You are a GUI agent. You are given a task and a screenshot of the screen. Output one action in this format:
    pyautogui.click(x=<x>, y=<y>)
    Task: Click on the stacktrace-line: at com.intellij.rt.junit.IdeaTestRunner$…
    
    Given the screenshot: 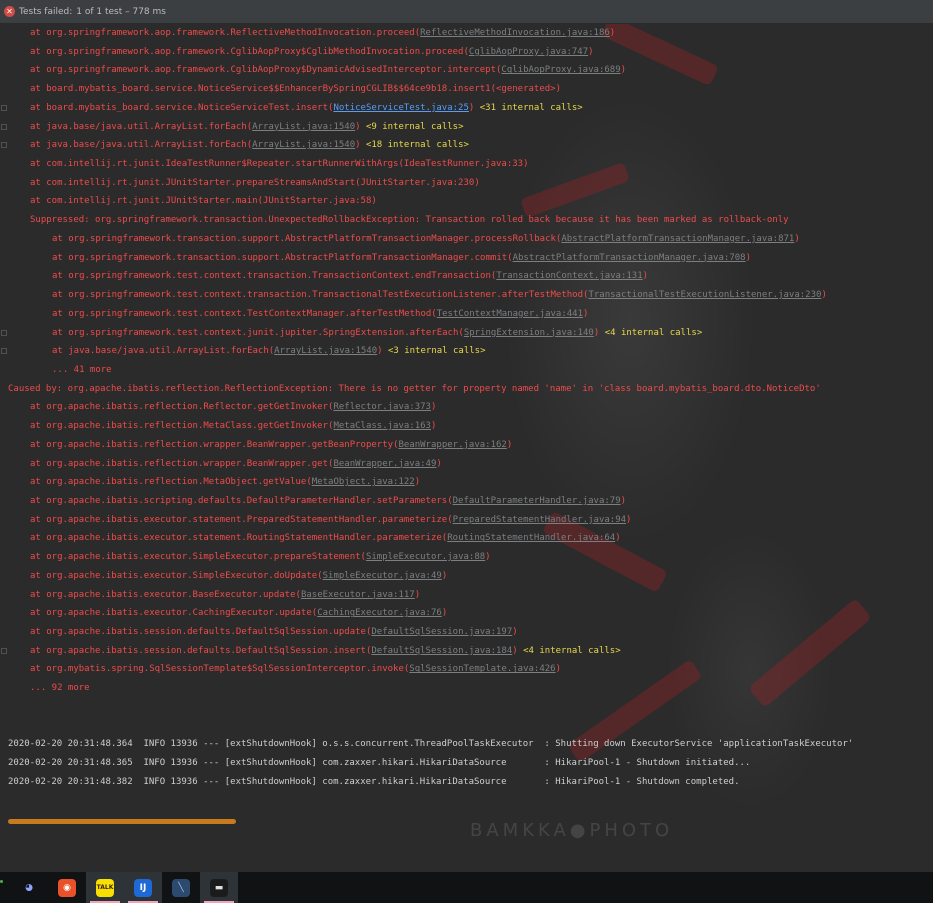 What is the action you would take?
    pyautogui.click(x=466, y=164)
    